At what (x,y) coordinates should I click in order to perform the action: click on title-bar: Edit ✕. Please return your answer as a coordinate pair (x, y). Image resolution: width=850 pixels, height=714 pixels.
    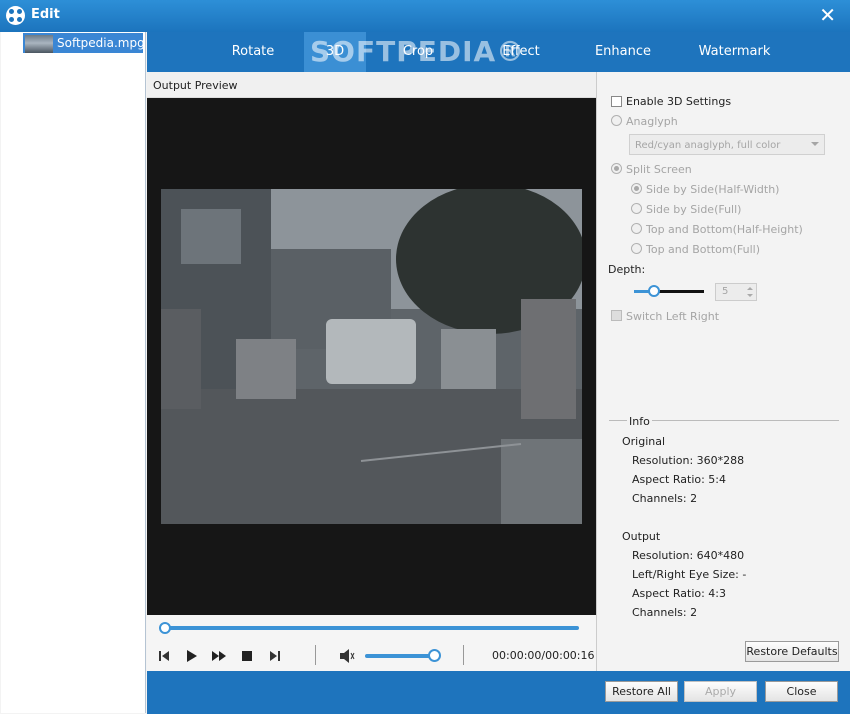
    Looking at the image, I should click on (425, 16).